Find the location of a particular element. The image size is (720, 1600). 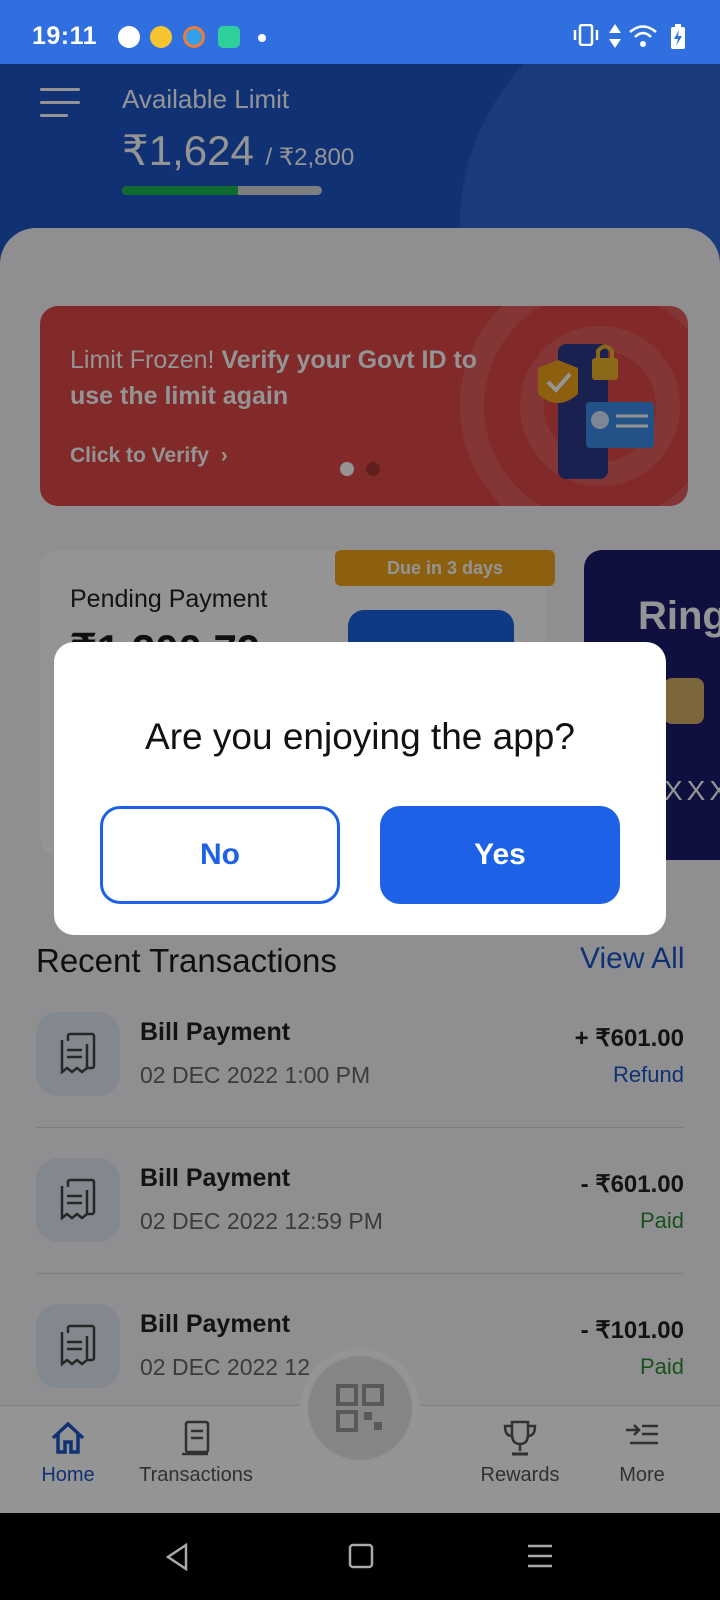

dot-icon is located at coordinates (262, 38).